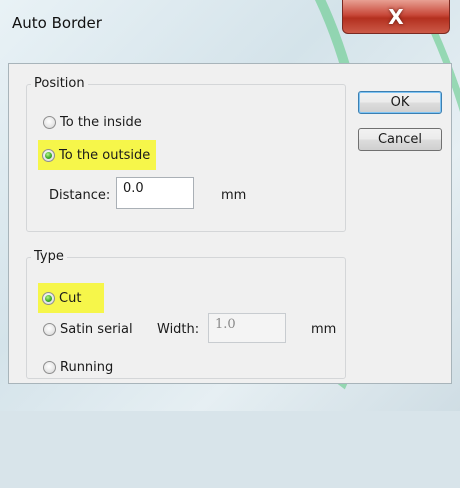  What do you see at coordinates (49, 256) in the screenshot?
I see `type-group-label: Type` at bounding box center [49, 256].